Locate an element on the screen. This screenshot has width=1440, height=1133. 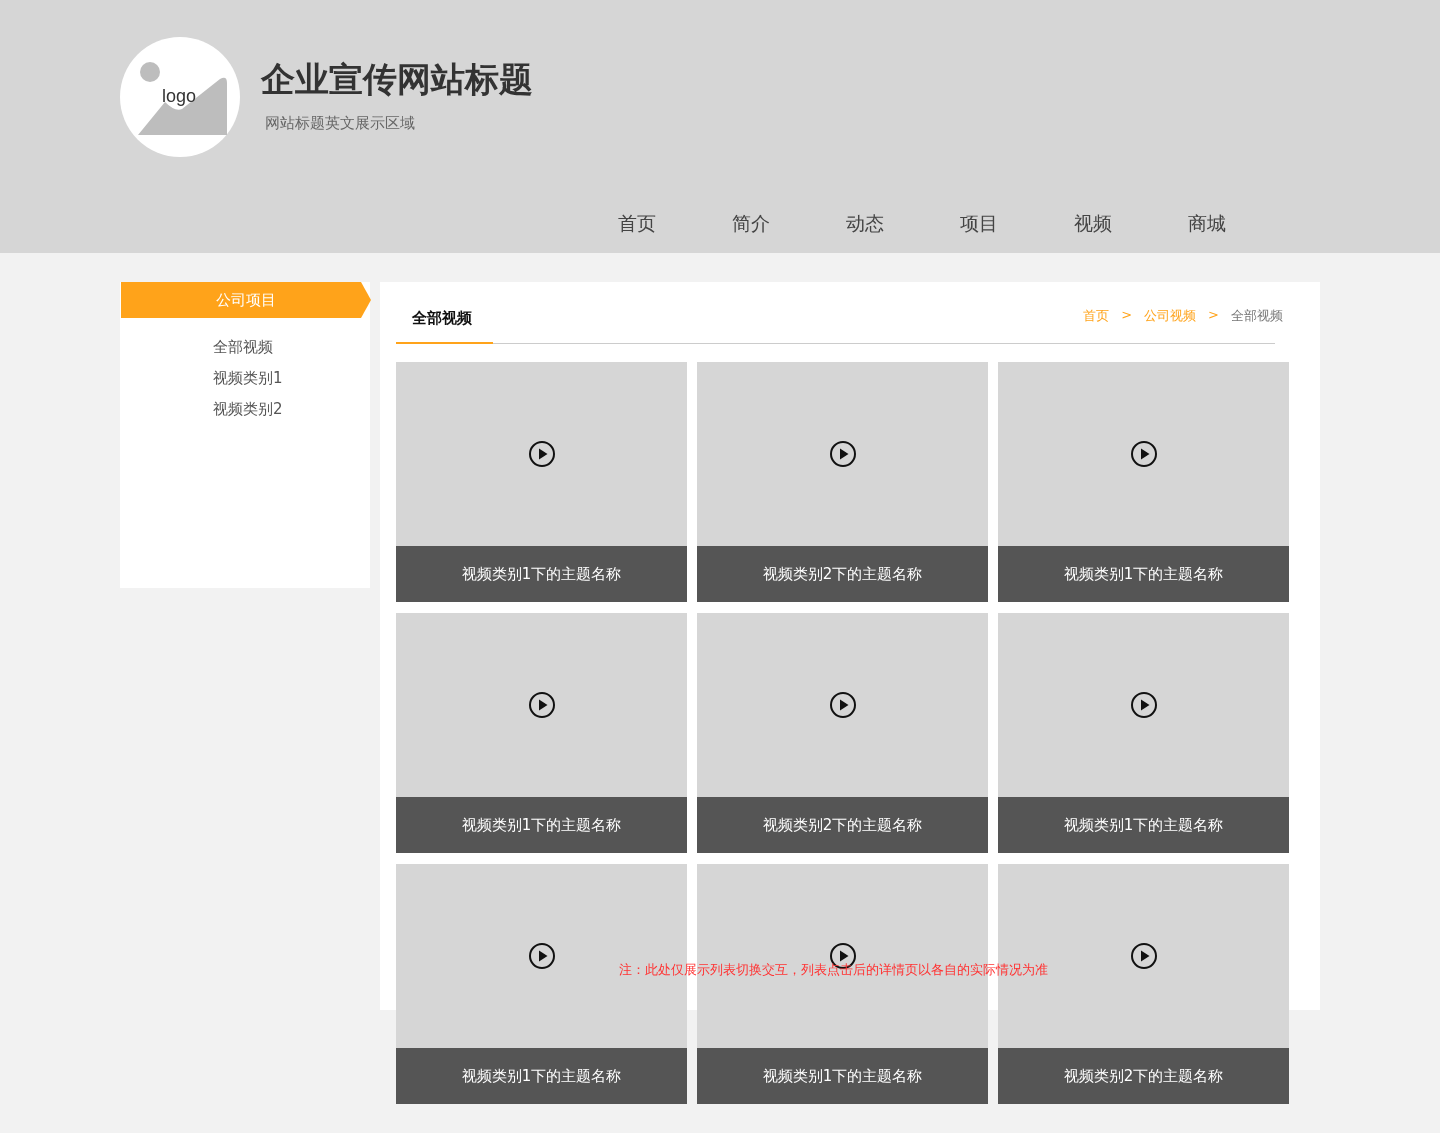
sidebar-heading: 公司项目 is located at coordinates (246, 300).